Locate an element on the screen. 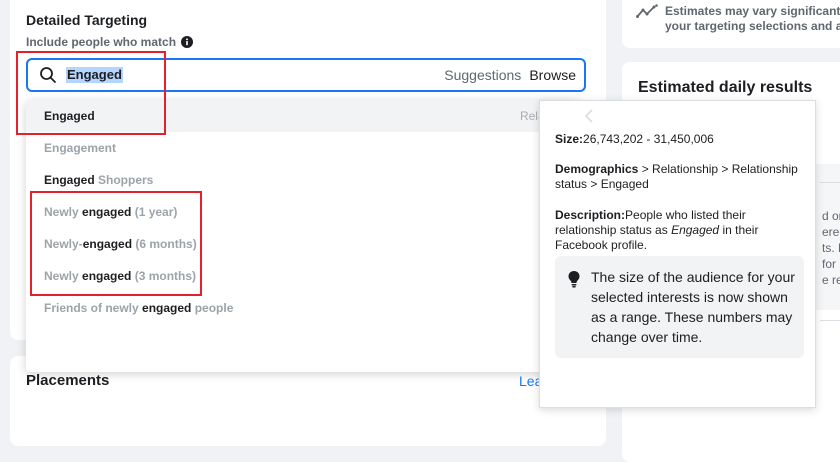 The width and height of the screenshot is (840, 462). demographics-label: Demographics is located at coordinates (597, 169).